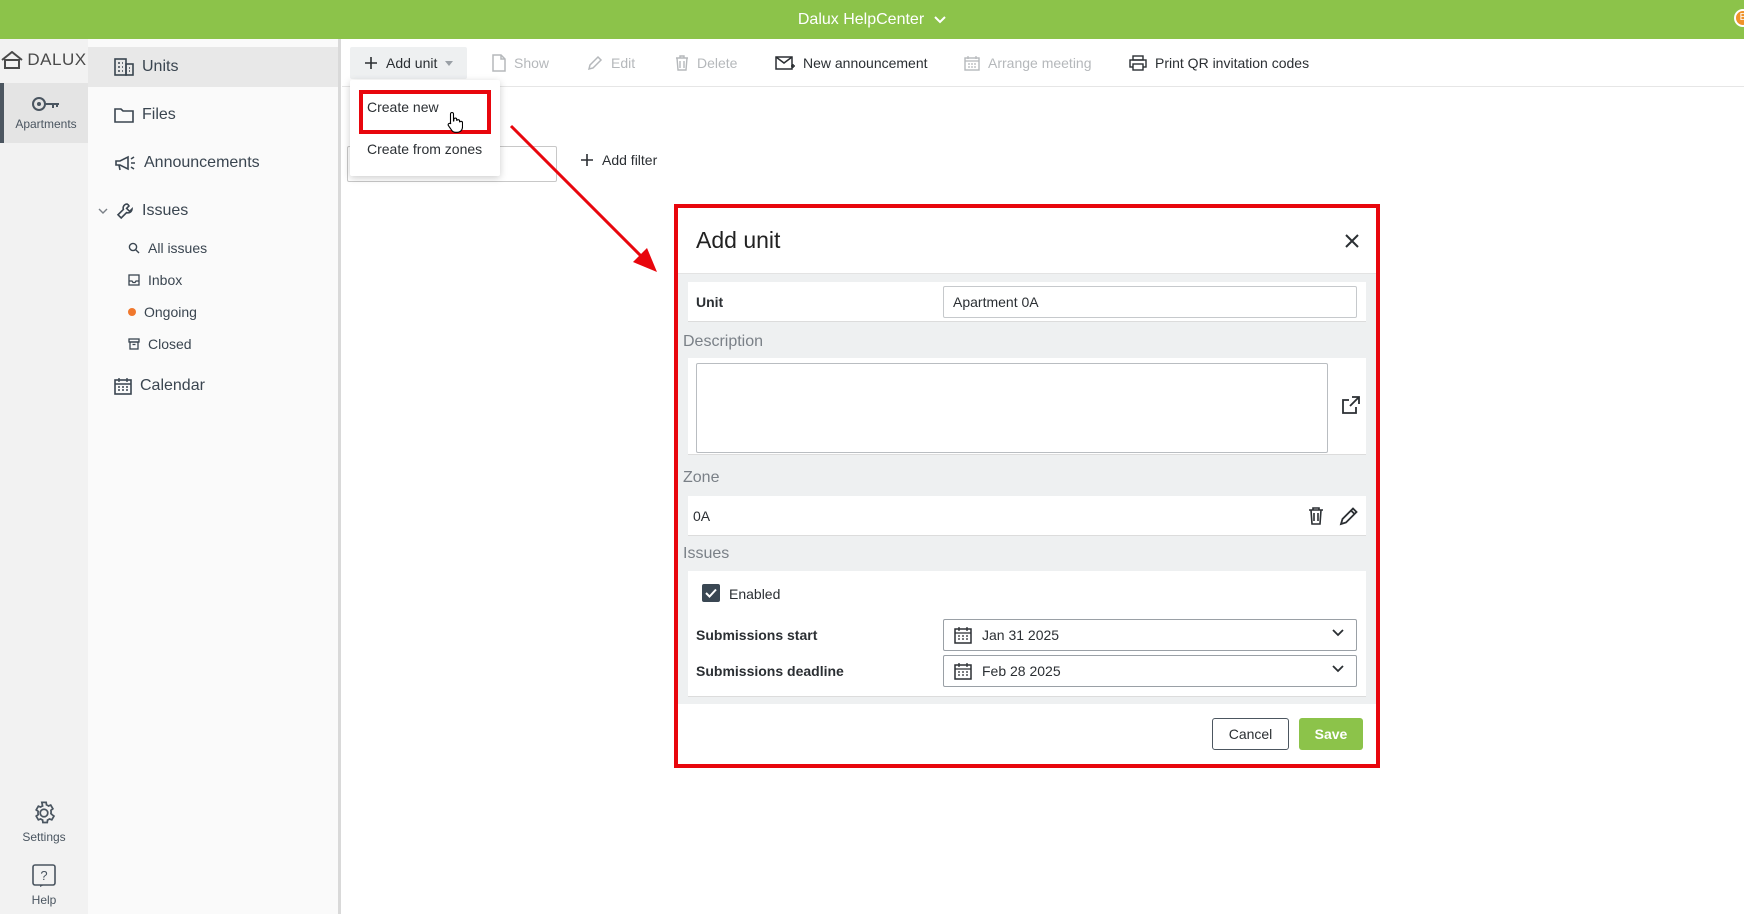 This screenshot has height=914, width=1744. What do you see at coordinates (865, 63) in the screenshot?
I see `new-announcement-label: New announcement` at bounding box center [865, 63].